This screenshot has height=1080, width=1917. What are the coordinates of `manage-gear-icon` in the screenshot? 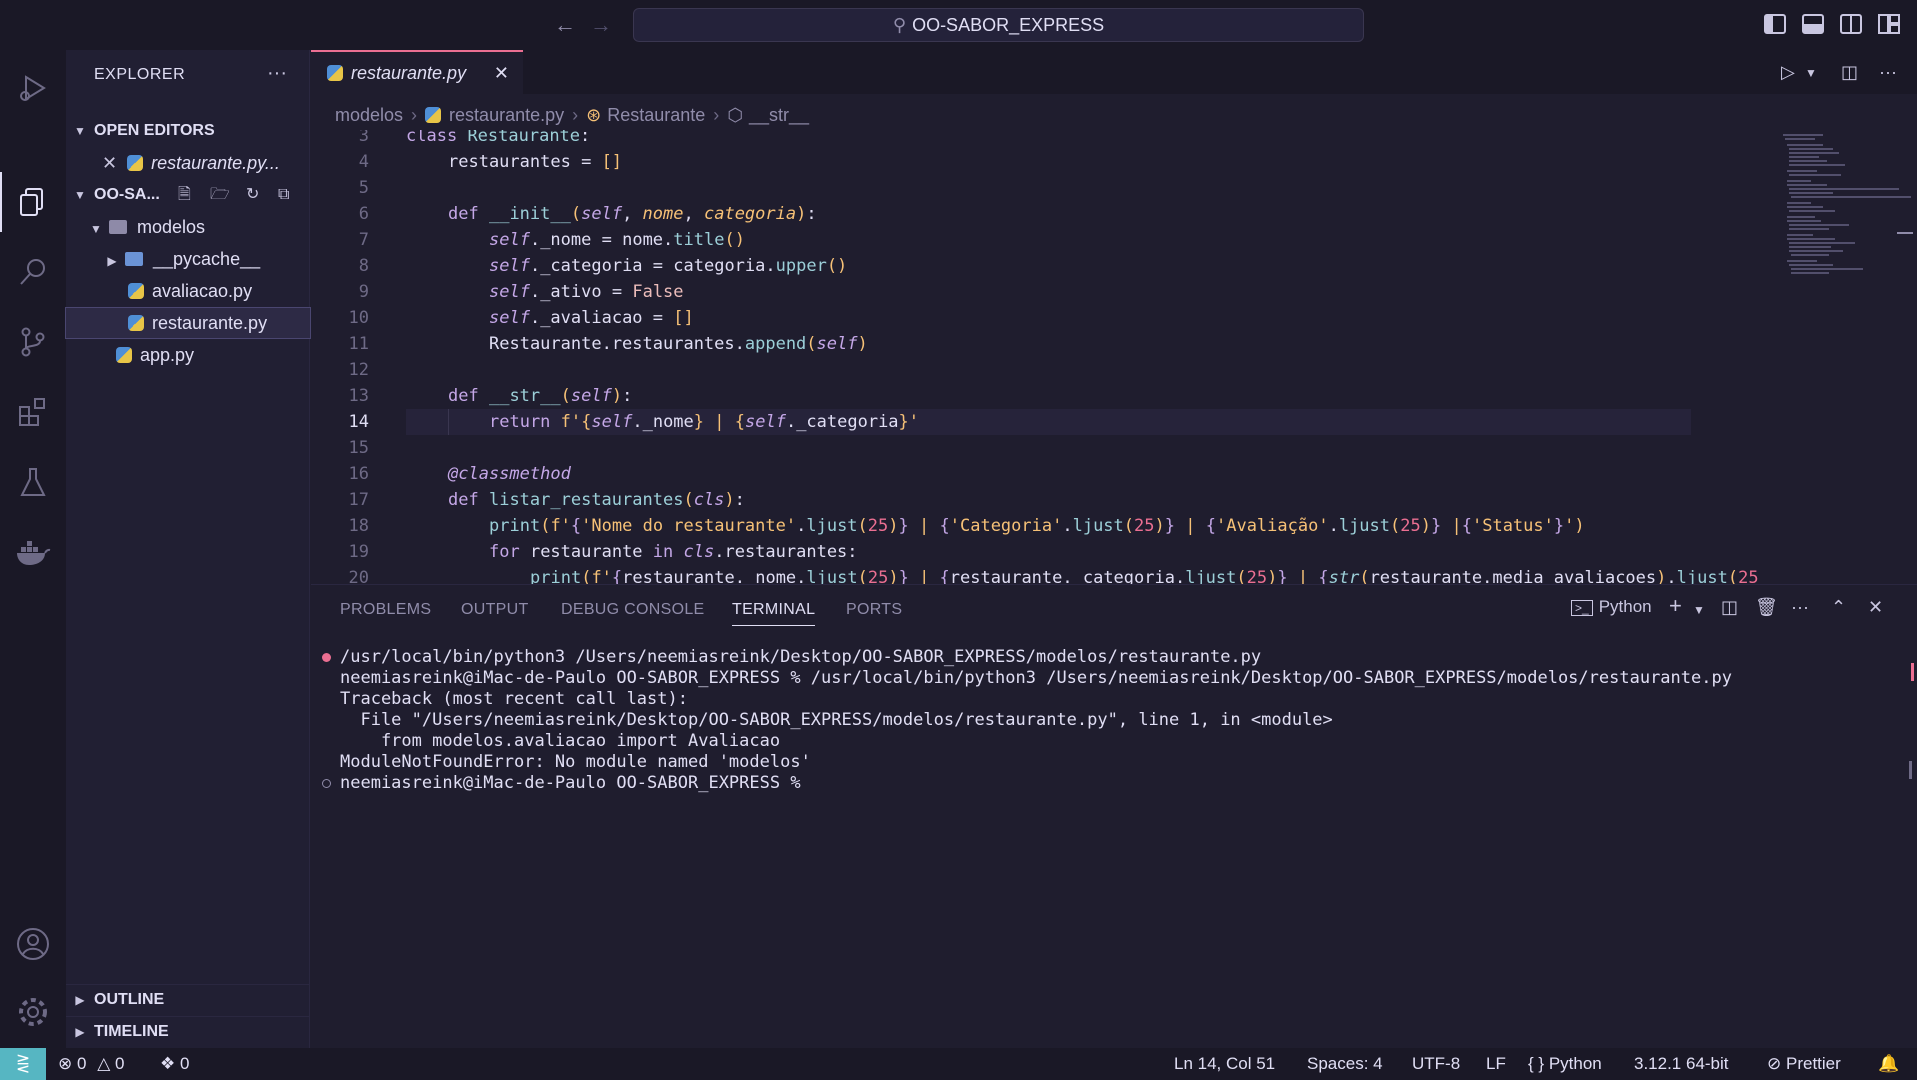 It's located at (33, 1012).